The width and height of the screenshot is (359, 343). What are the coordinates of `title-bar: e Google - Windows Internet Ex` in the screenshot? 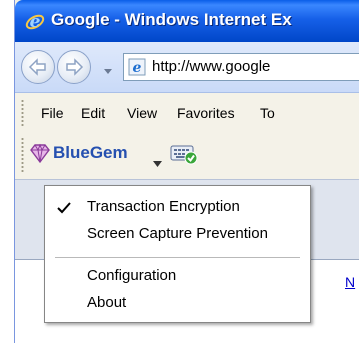 It's located at (187, 21).